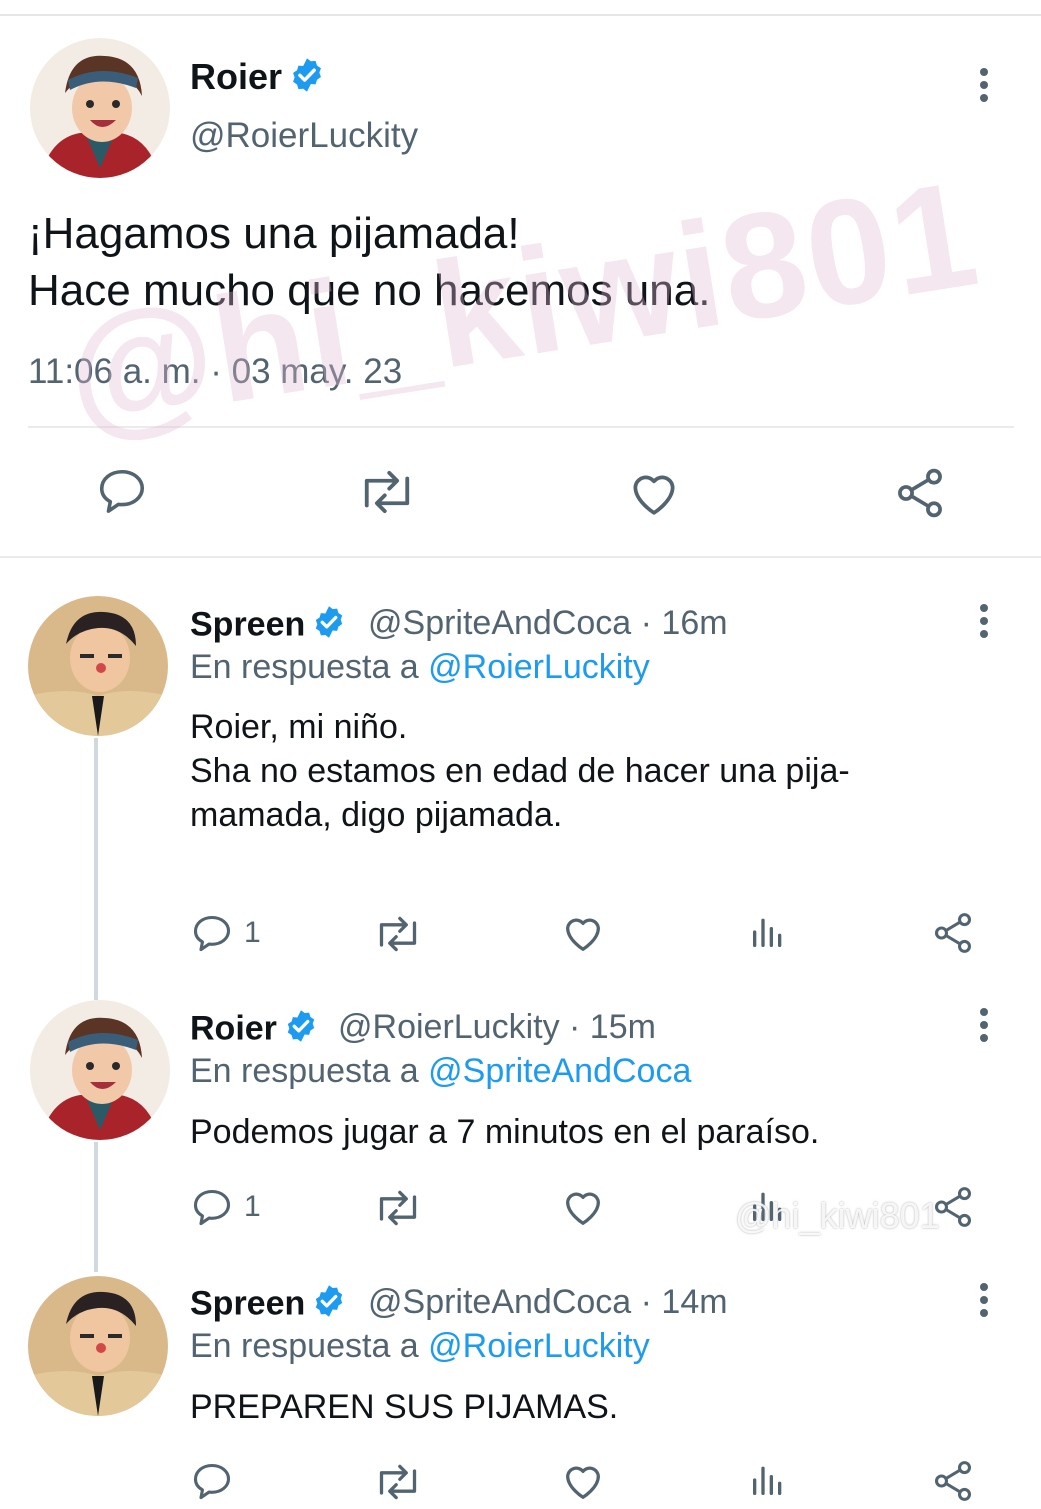 The width and height of the screenshot is (1041, 1509). What do you see at coordinates (520, 15) in the screenshot?
I see `top-divider` at bounding box center [520, 15].